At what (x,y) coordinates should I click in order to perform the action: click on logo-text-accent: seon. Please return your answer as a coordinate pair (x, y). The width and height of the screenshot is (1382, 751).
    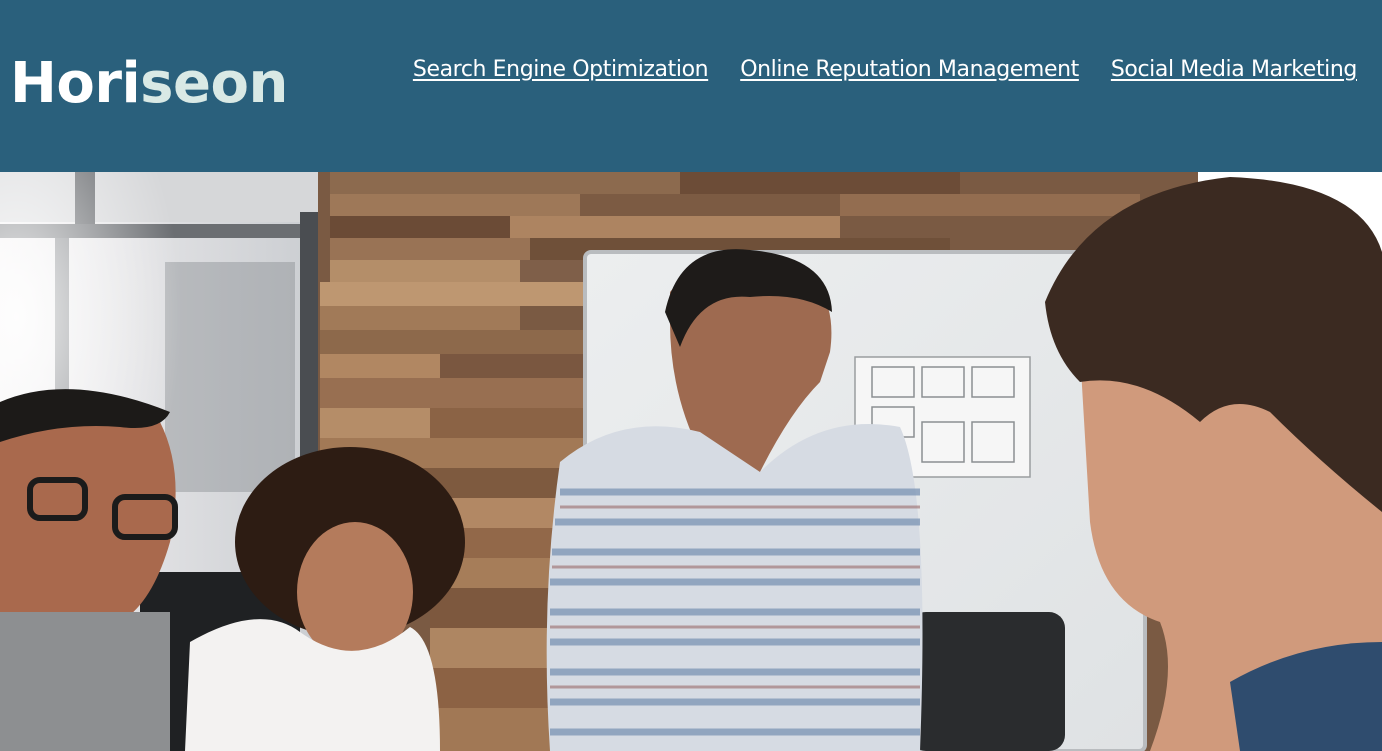
    Looking at the image, I should click on (214, 83).